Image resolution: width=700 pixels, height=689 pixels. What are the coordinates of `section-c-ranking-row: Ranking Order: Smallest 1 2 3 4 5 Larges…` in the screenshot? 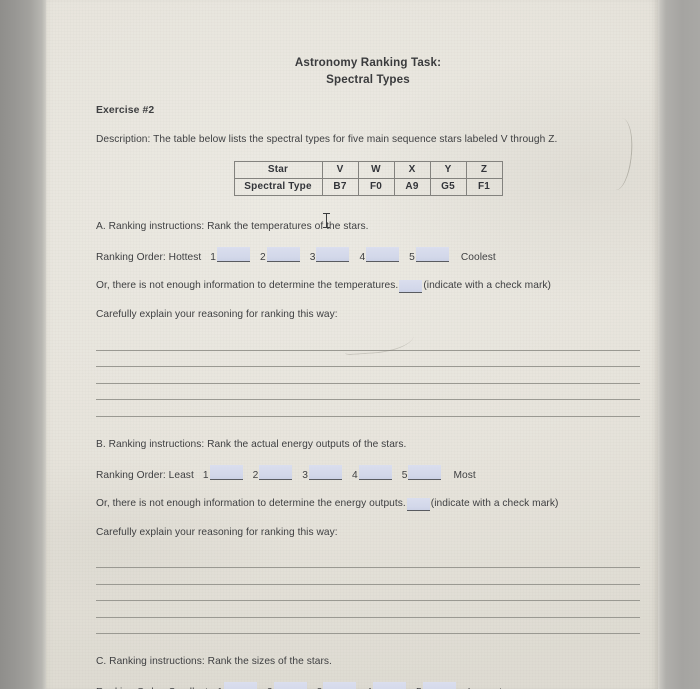 It's located at (368, 685).